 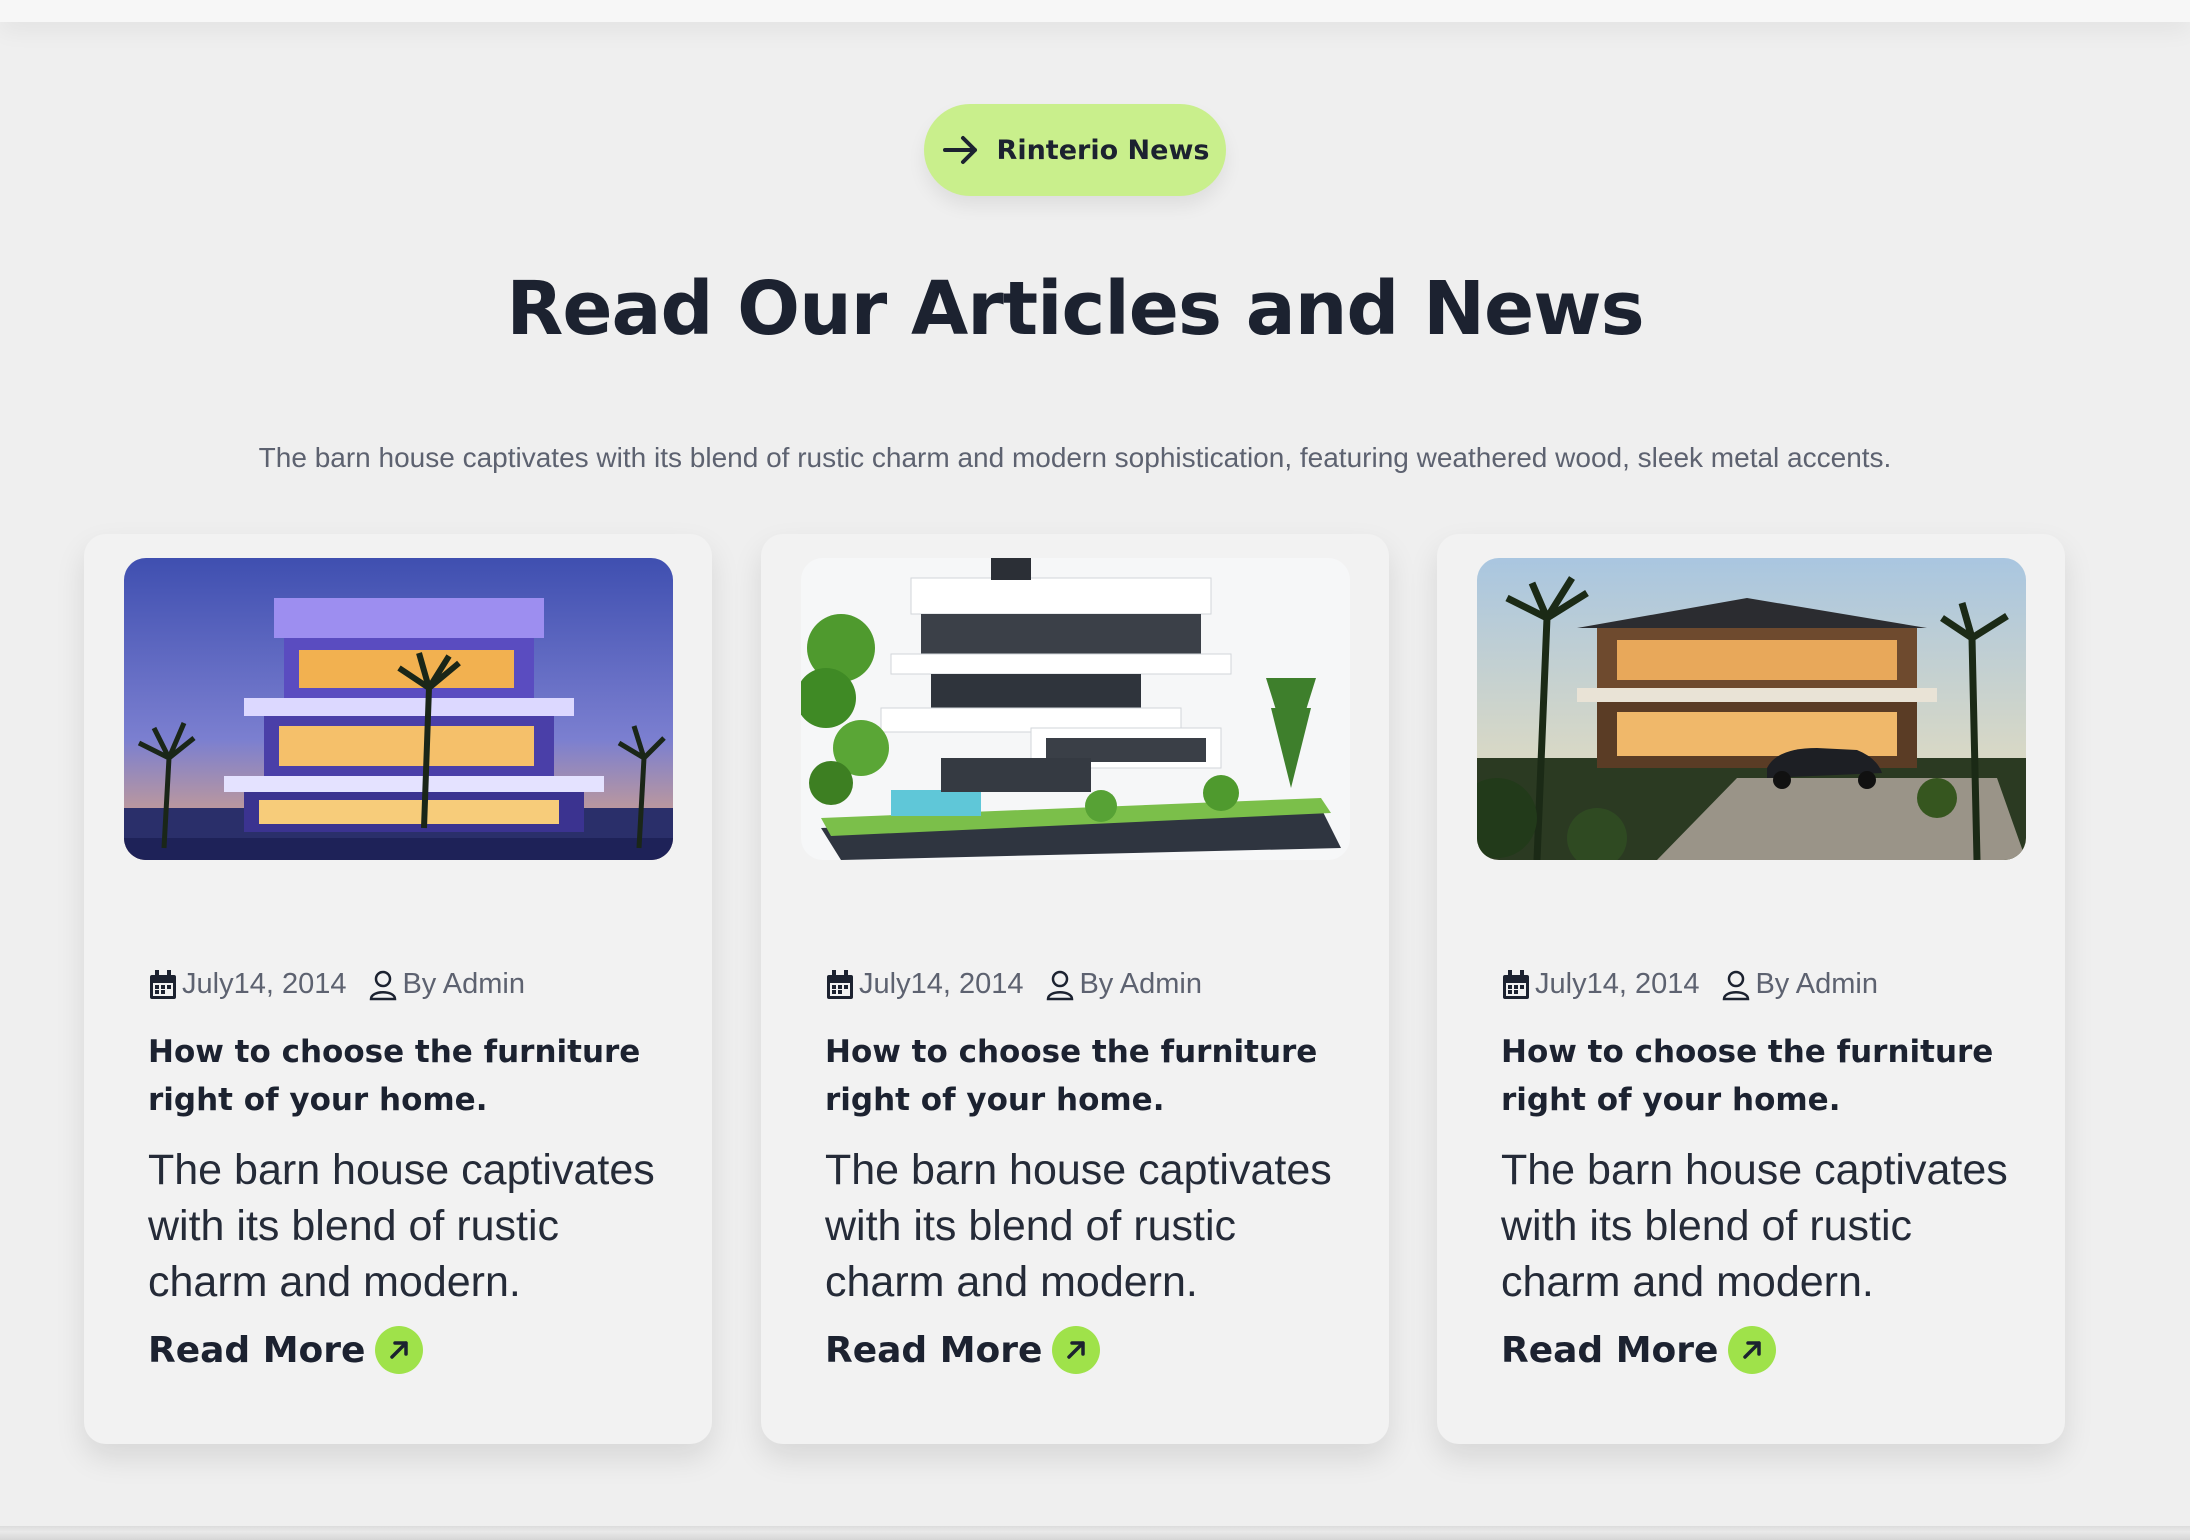 What do you see at coordinates (959, 150) in the screenshot?
I see `arrow-right-icon` at bounding box center [959, 150].